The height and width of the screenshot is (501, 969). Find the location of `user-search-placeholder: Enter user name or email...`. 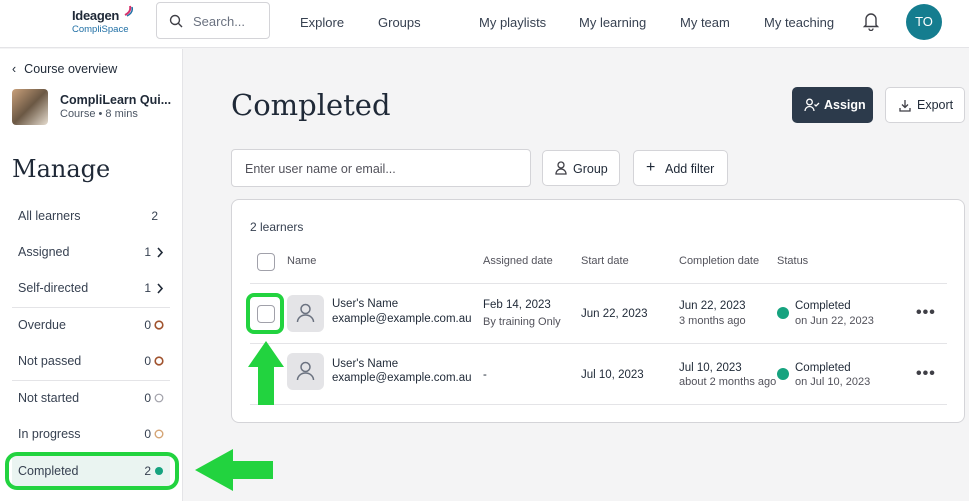

user-search-placeholder: Enter user name or email... is located at coordinates (320, 169).